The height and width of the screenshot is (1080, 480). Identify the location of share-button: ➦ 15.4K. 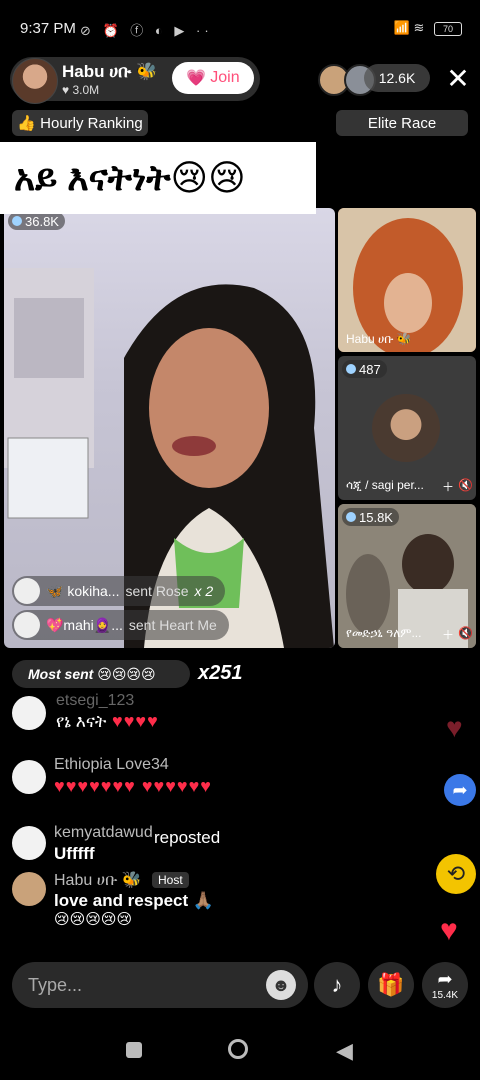
(445, 985).